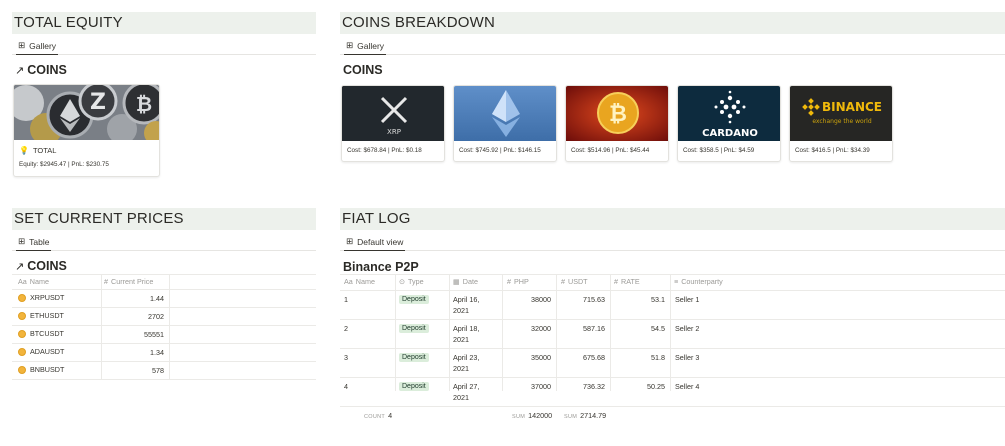  What do you see at coordinates (698, 281) in the screenshot?
I see `column-header-counterparty: ≡ Counterparty` at bounding box center [698, 281].